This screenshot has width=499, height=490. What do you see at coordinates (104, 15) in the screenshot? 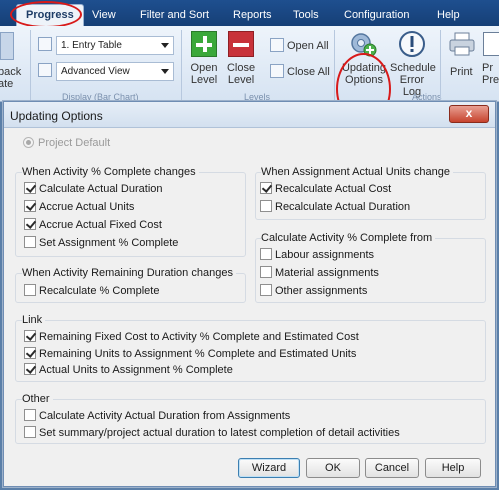
I see `tab-view: View` at bounding box center [104, 15].